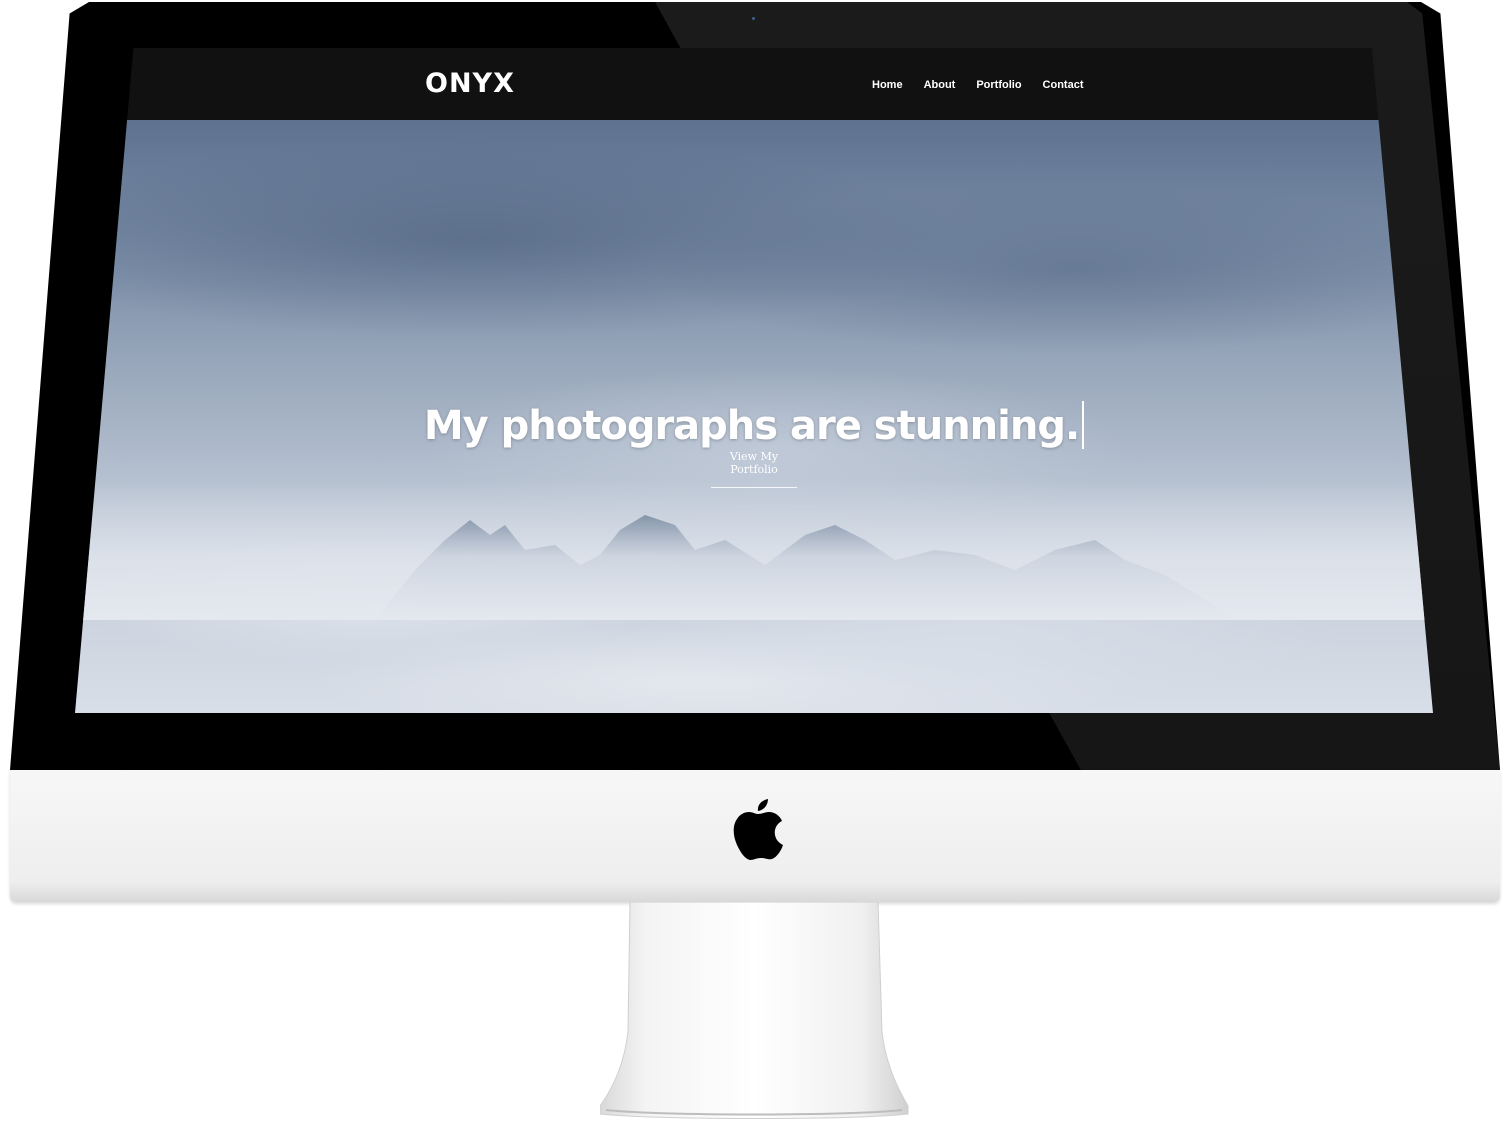 The image size is (1510, 1126). Describe the element at coordinates (470, 83) in the screenshot. I see `site-logo: ONYX` at that location.